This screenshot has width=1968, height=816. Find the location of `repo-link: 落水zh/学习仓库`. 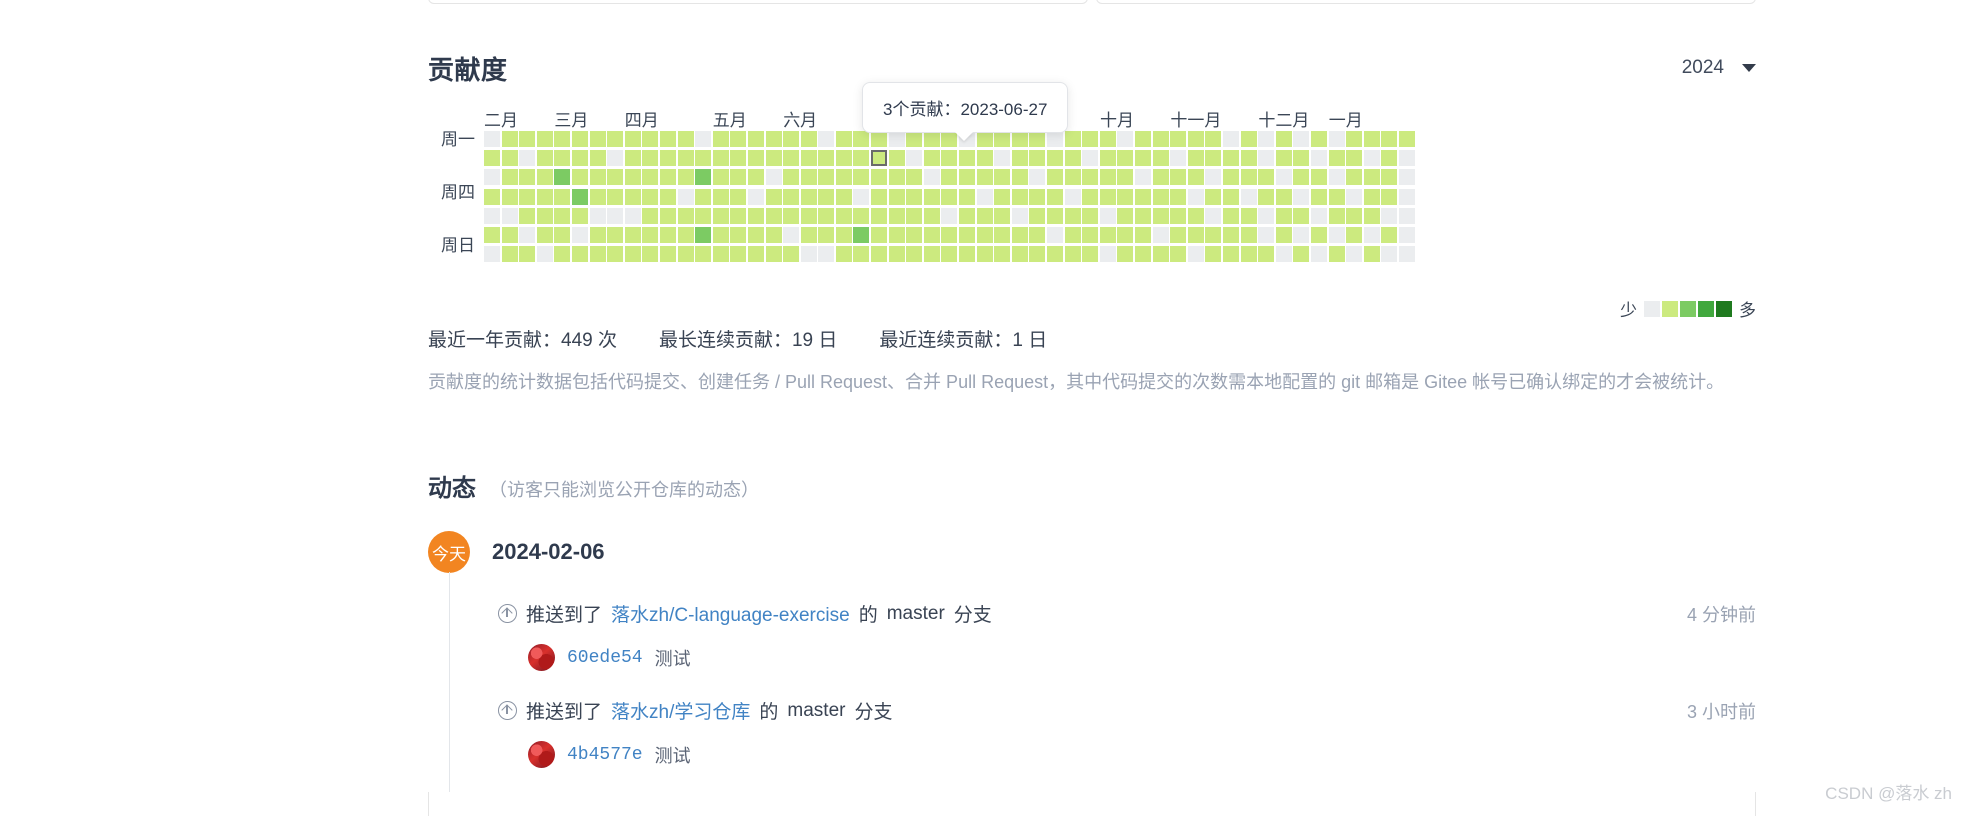

repo-link: 落水zh/学习仓库 is located at coordinates (680, 710).